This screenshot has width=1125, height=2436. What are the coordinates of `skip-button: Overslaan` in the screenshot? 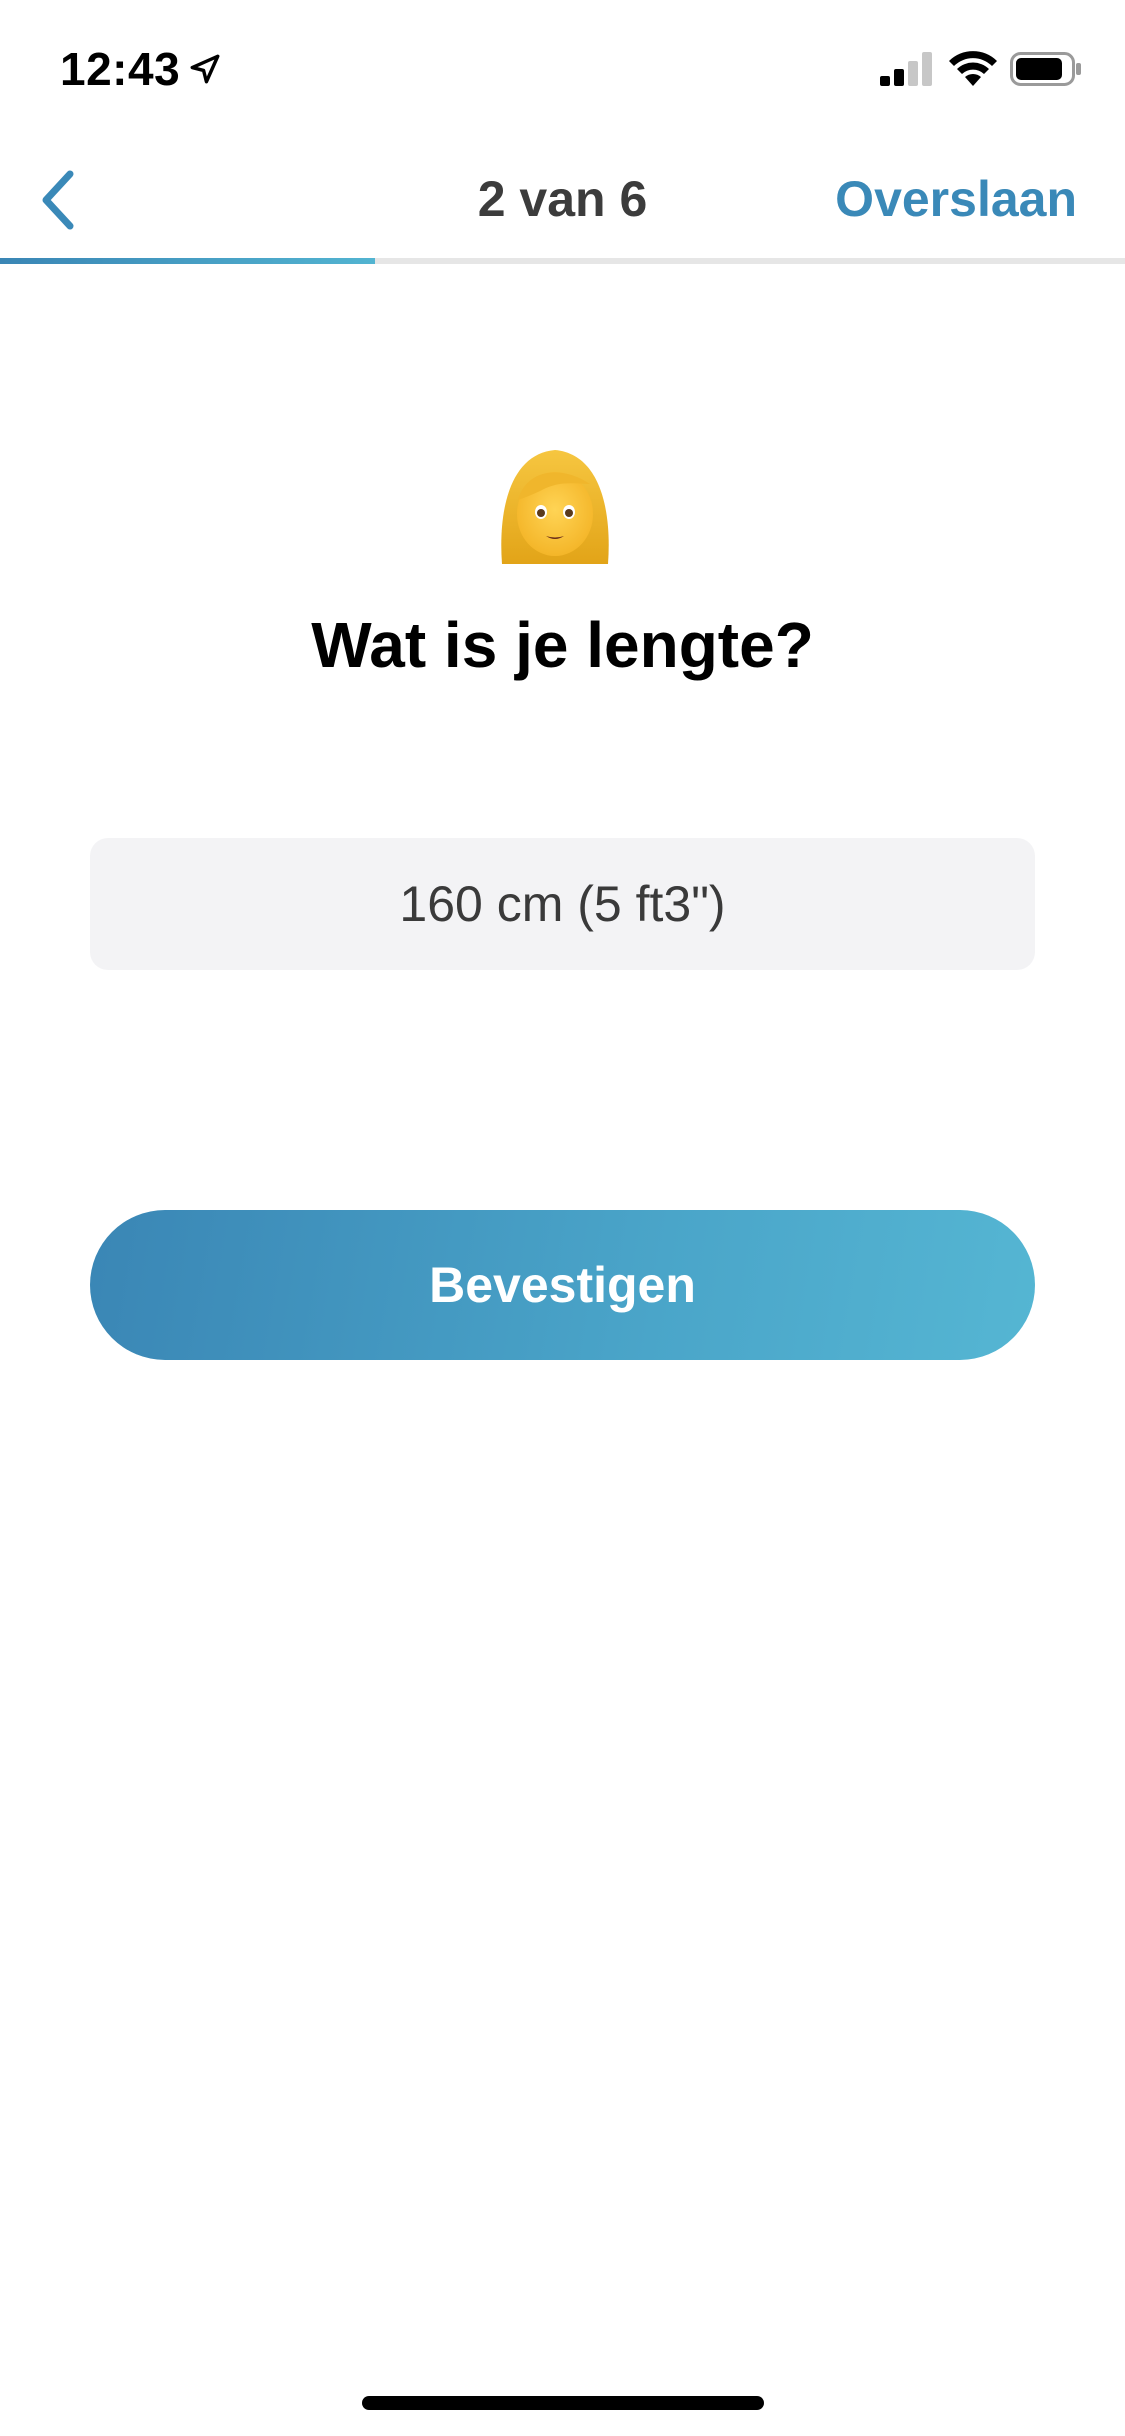 It's located at (956, 199).